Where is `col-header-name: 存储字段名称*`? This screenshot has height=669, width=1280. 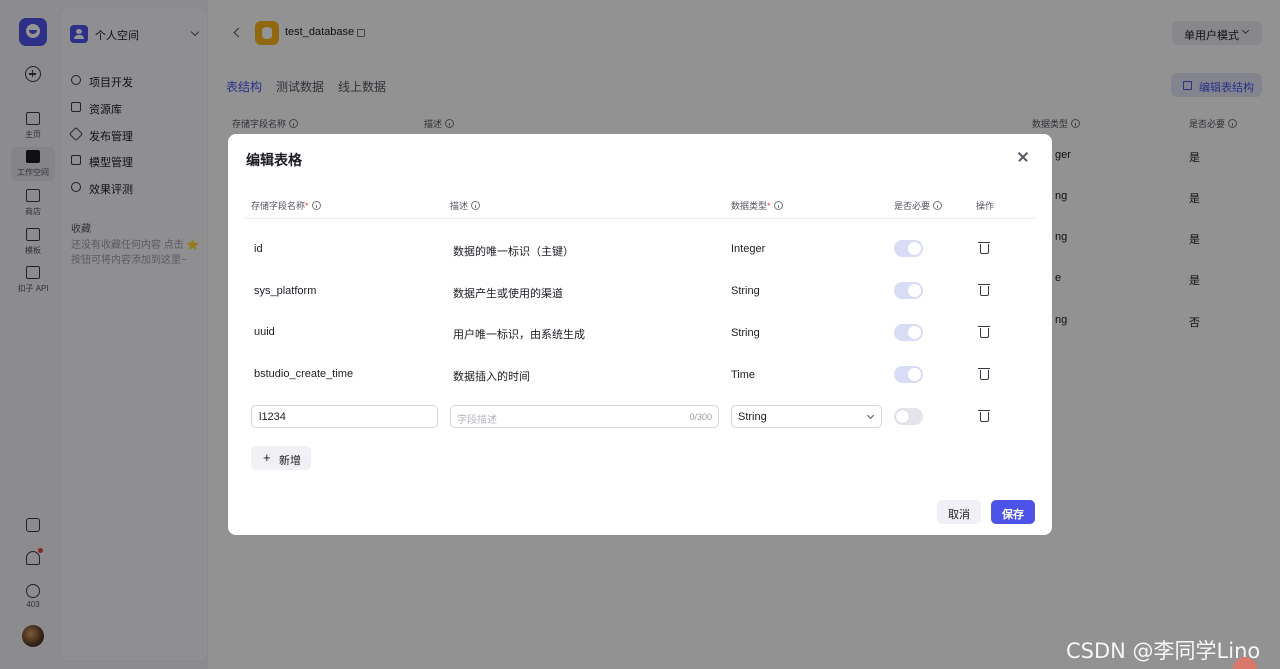 col-header-name: 存储字段名称* is located at coordinates (286, 205).